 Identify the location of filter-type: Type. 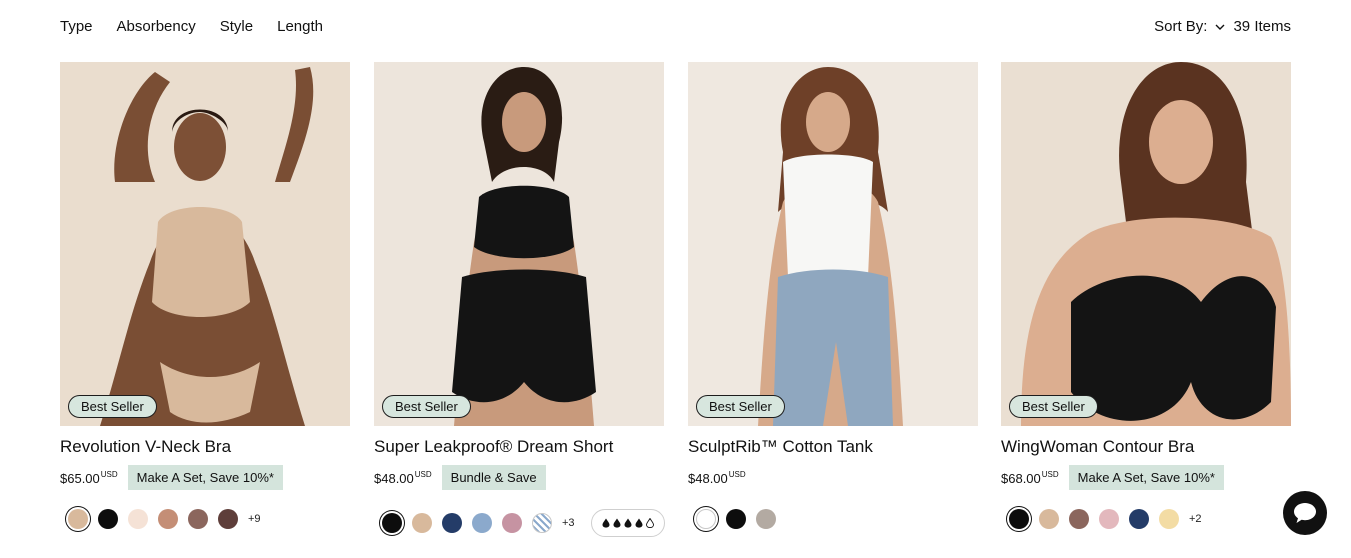
(76, 26).